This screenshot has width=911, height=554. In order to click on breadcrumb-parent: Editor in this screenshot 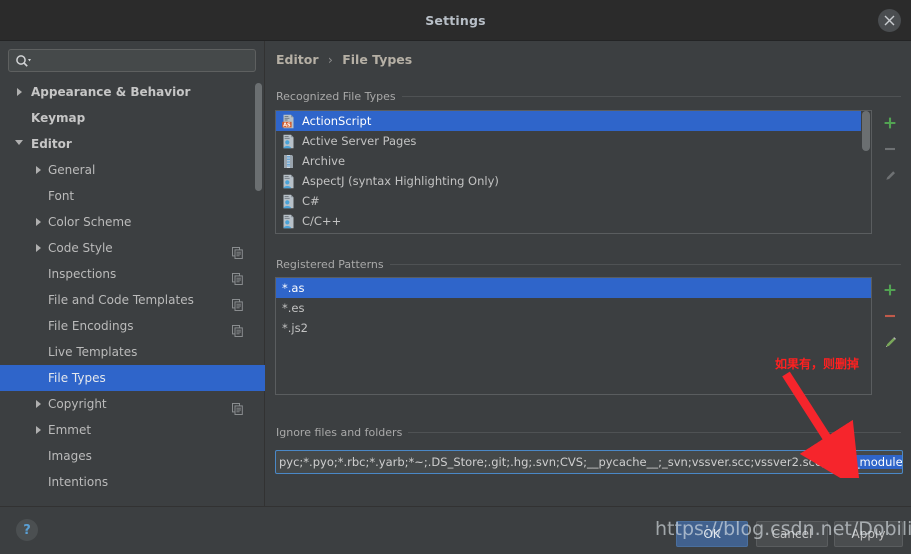, I will do `click(297, 59)`.